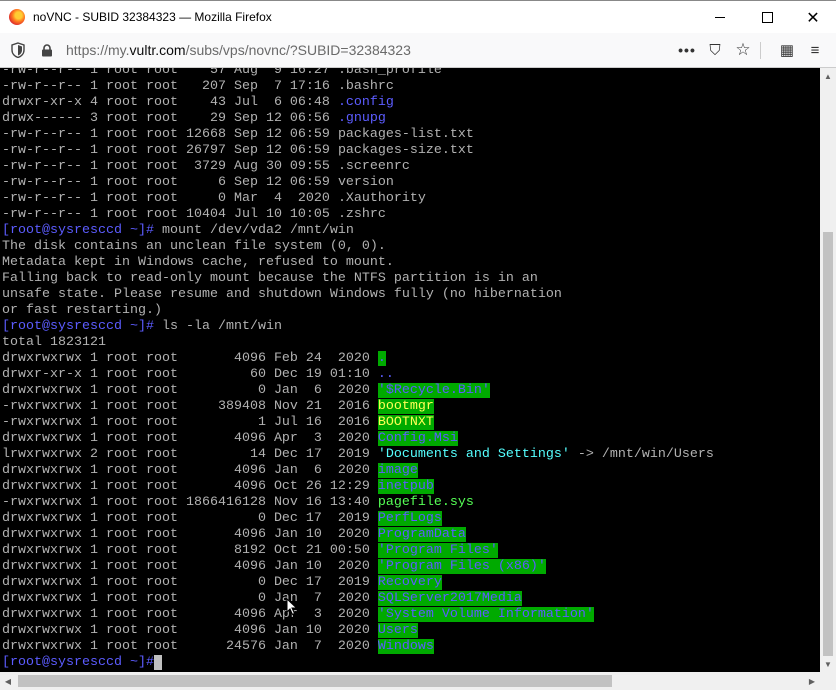  Describe the element at coordinates (157, 662) in the screenshot. I see `terminal-cursor` at that location.